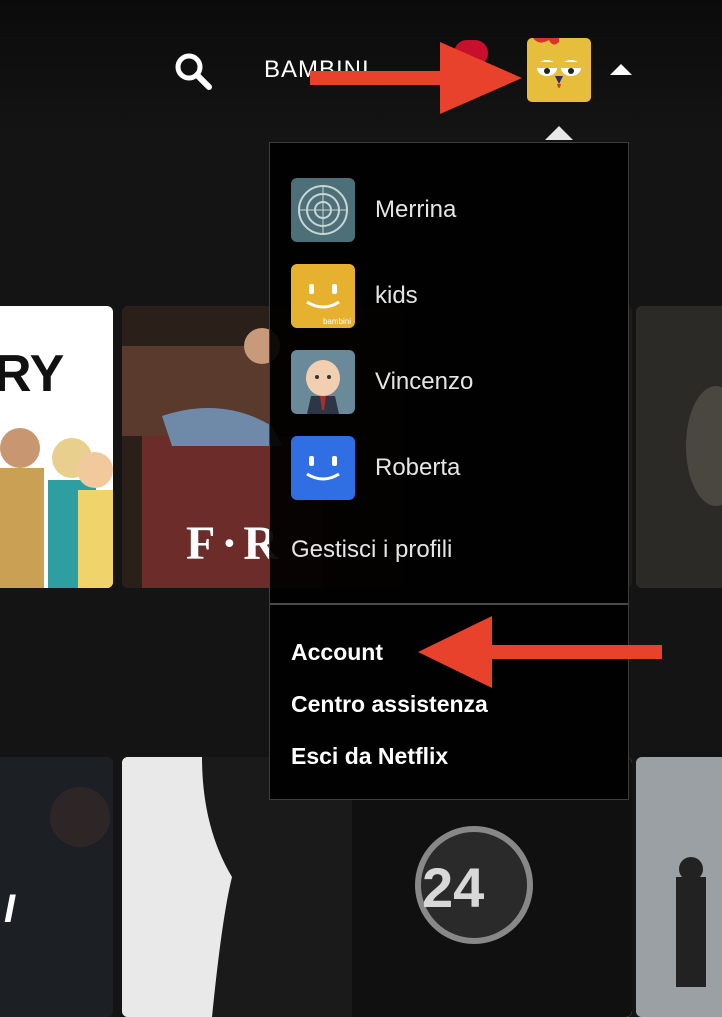 This screenshot has height=1017, width=722. I want to click on menu-divider, so click(449, 604).